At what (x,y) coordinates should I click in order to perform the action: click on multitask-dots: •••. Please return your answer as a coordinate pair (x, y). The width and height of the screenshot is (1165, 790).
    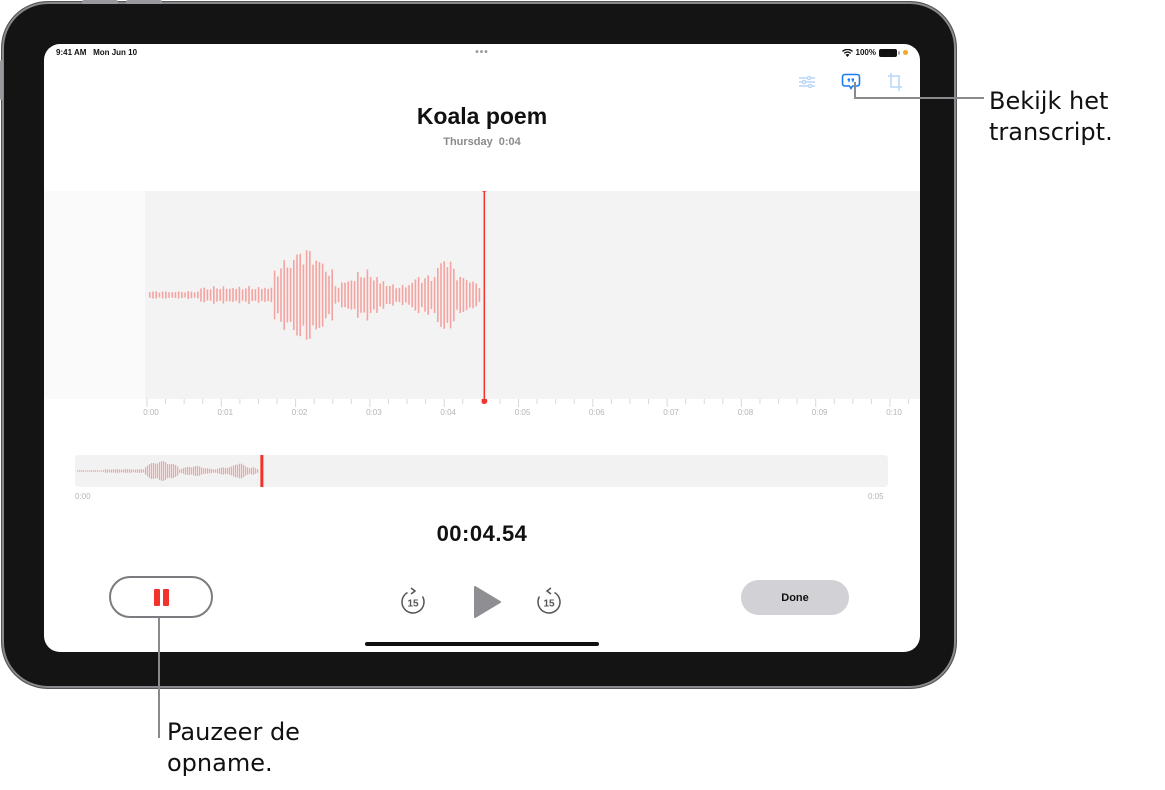
    Looking at the image, I should click on (482, 52).